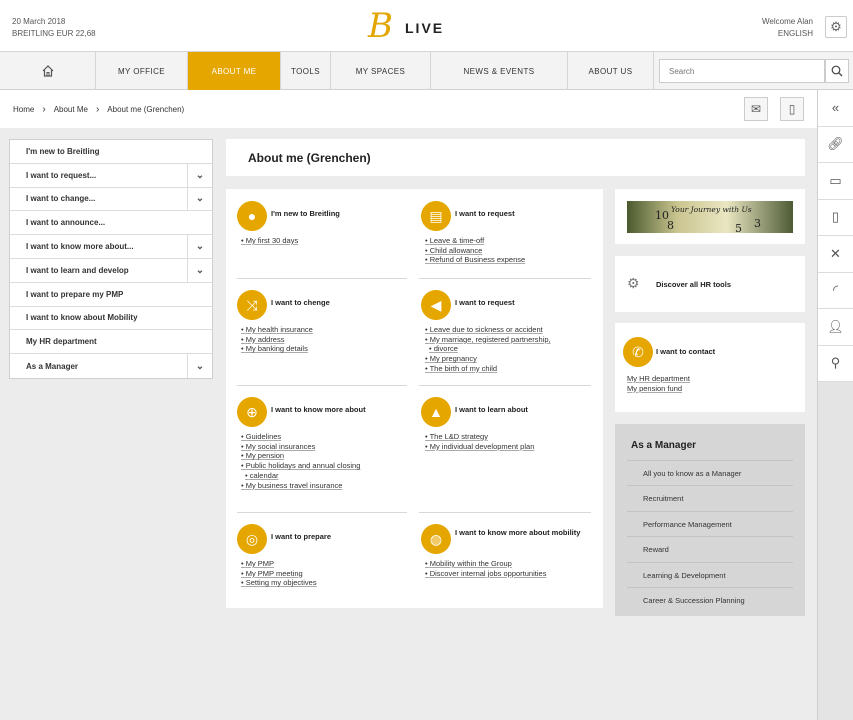 The width and height of the screenshot is (853, 720). I want to click on card-link: My health insurance, so click(277, 330).